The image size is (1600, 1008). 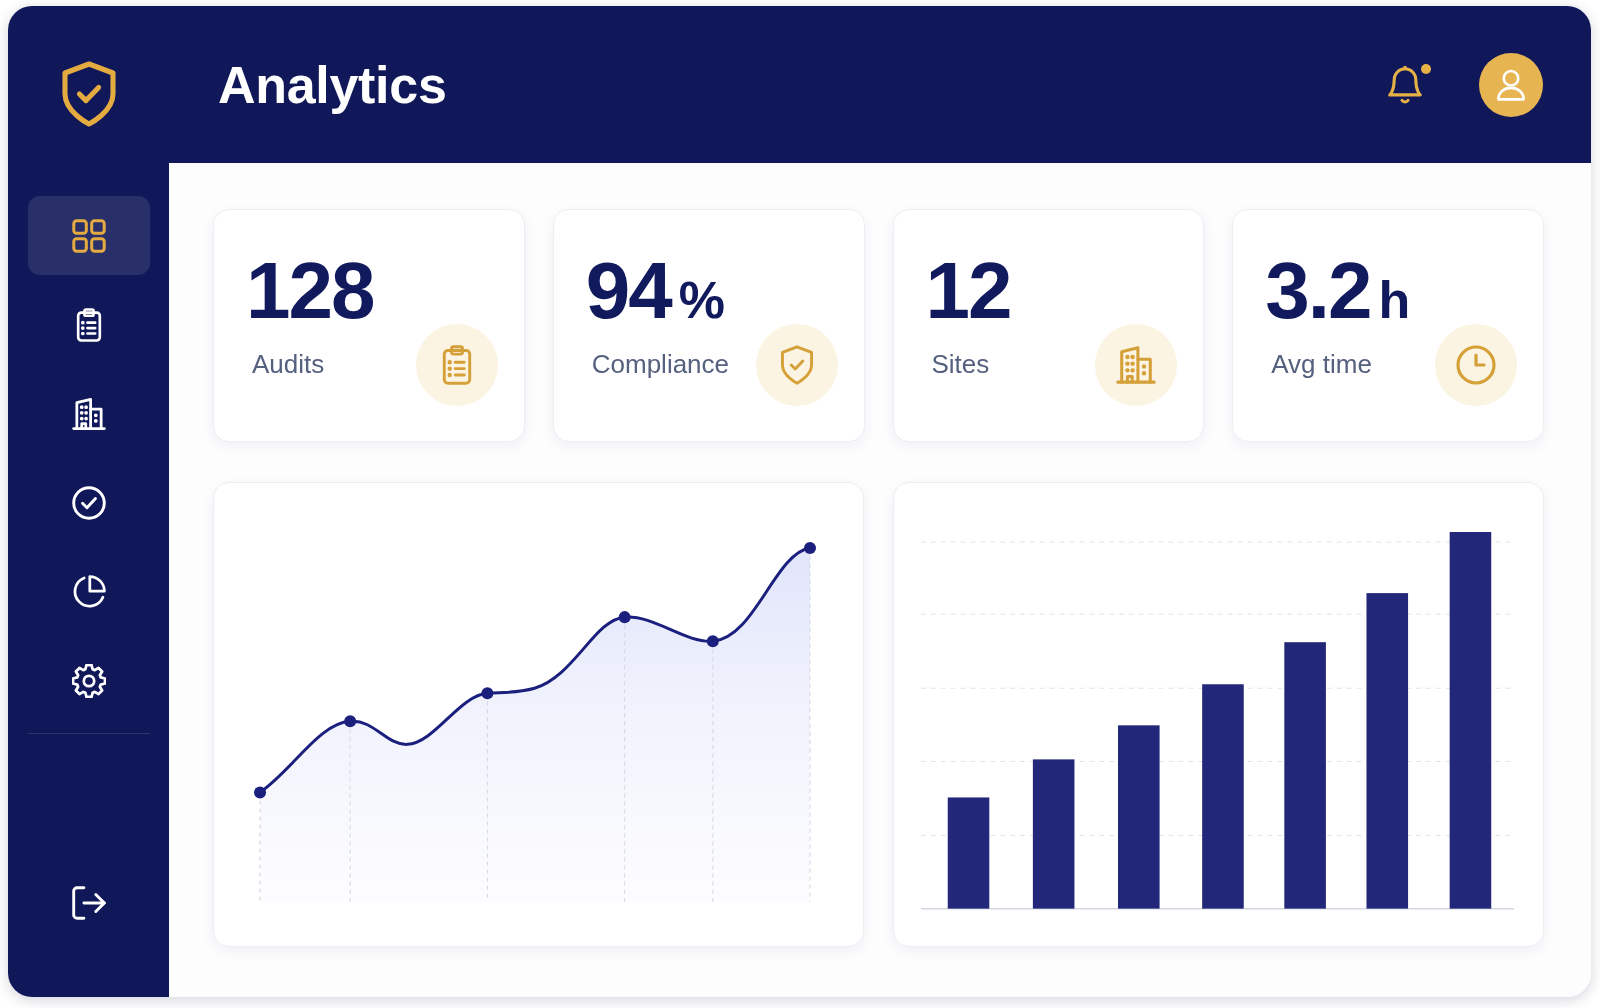 I want to click on stat-value: 3.2, so click(x=1318, y=290).